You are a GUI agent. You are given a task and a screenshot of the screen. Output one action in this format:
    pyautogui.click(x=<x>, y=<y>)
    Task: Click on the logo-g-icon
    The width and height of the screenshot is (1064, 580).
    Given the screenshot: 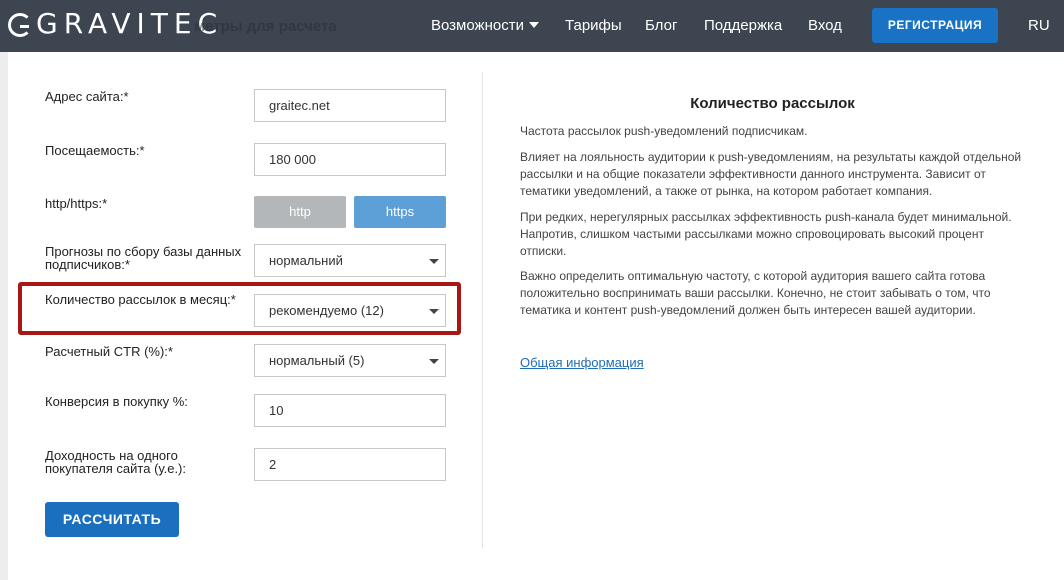 What is the action you would take?
    pyautogui.click(x=20, y=25)
    